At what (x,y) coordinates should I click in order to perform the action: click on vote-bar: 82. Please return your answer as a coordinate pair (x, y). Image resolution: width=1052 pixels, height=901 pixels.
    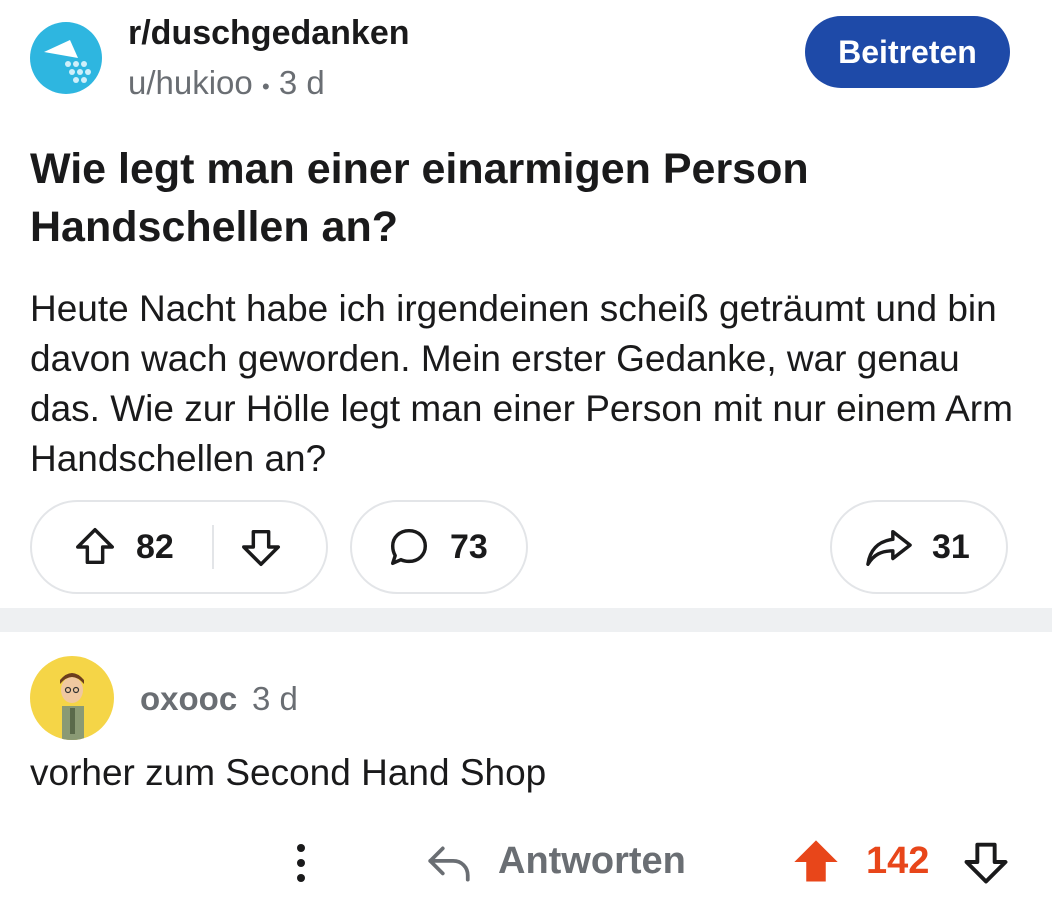
    Looking at the image, I should click on (179, 547).